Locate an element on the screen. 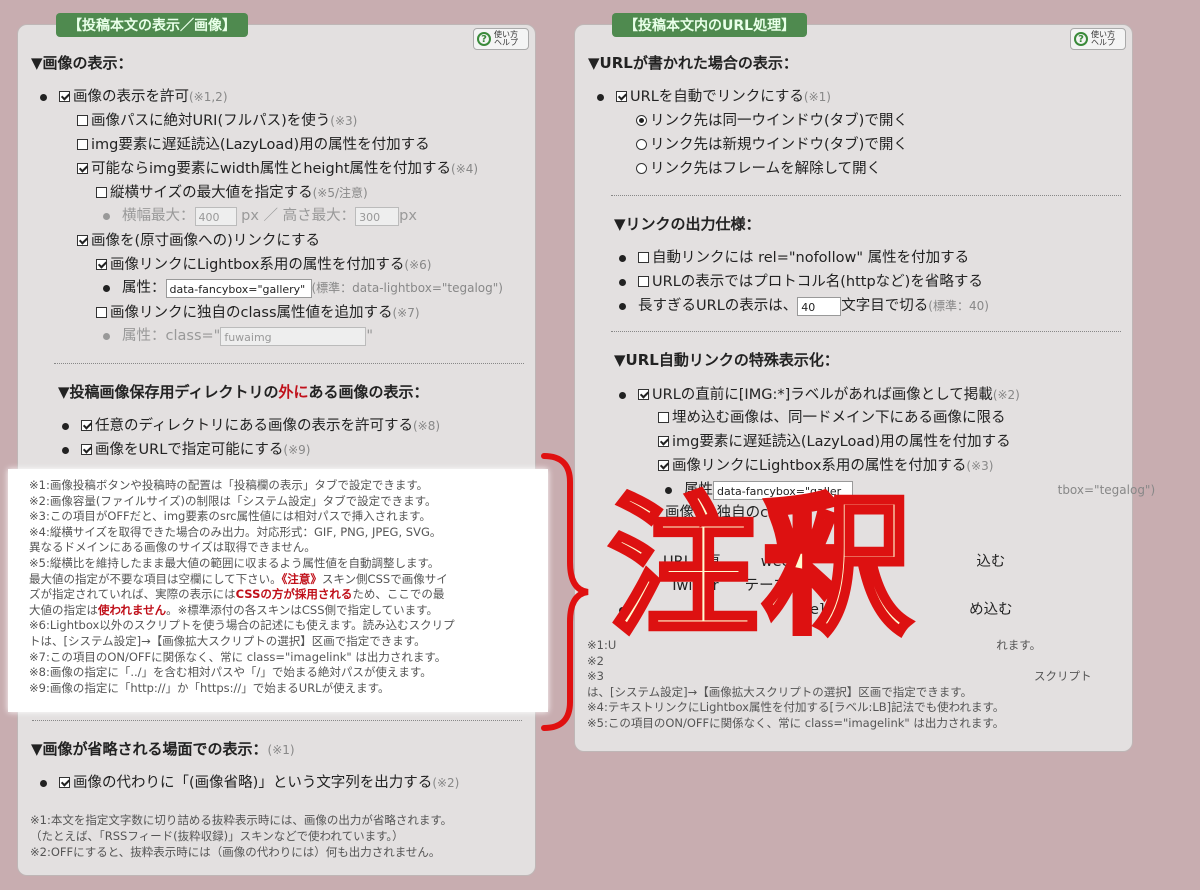  curly-brace-icon is located at coordinates (565, 592).